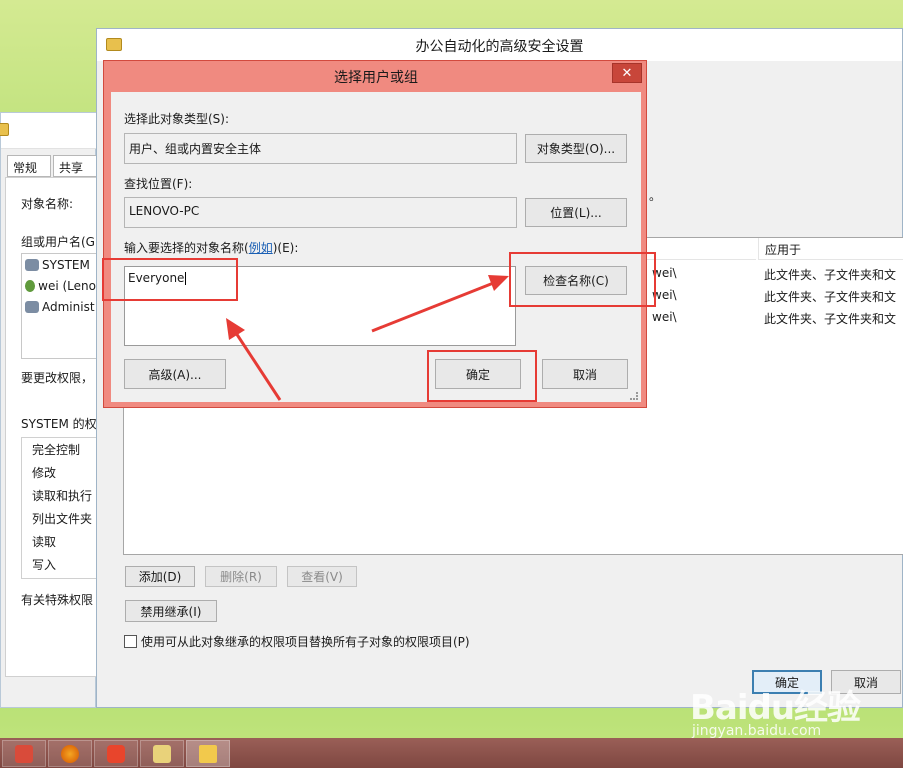 This screenshot has width=903, height=768. I want to click on arrow-to-check-names, so click(434, 306).